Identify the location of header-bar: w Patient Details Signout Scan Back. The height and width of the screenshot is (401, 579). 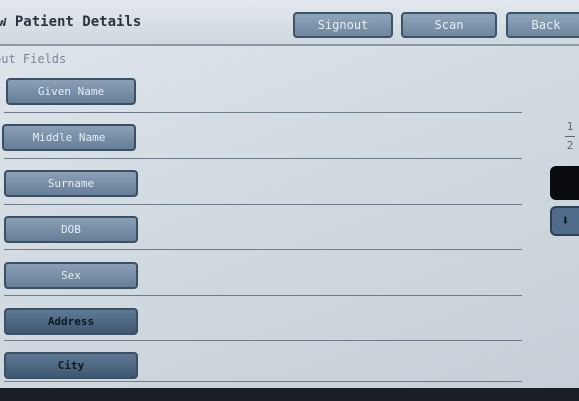
(289, 23).